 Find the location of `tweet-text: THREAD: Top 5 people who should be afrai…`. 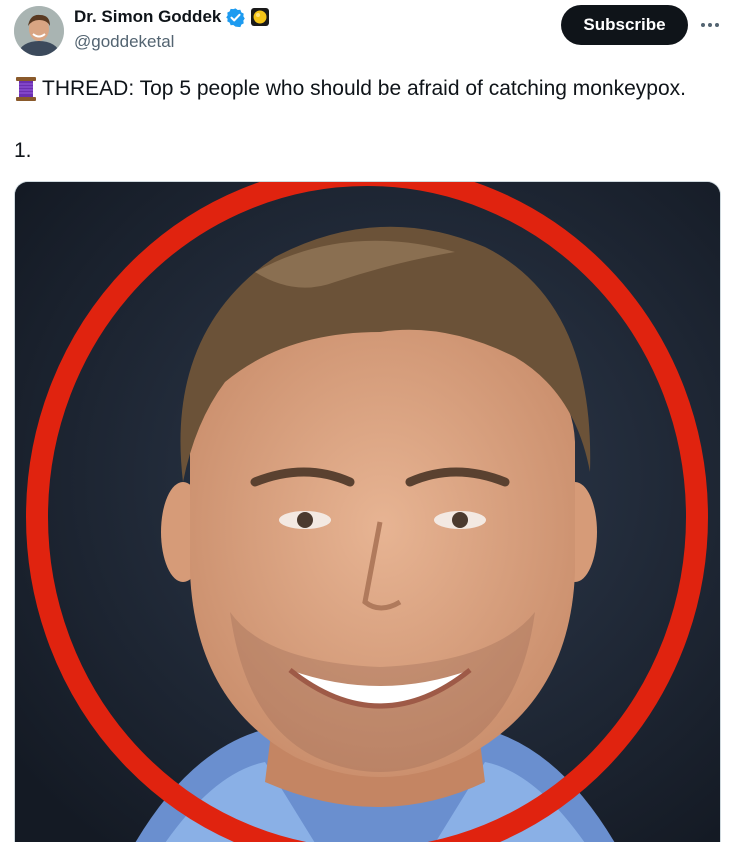

tweet-text: THREAD: Top 5 people who should be afrai… is located at coordinates (364, 88).